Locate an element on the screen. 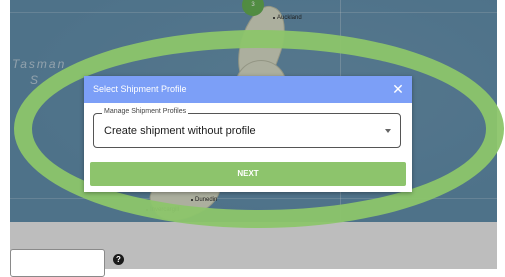 Image resolution: width=505 pixels, height=277 pixels. chevron-down-icon is located at coordinates (388, 131).